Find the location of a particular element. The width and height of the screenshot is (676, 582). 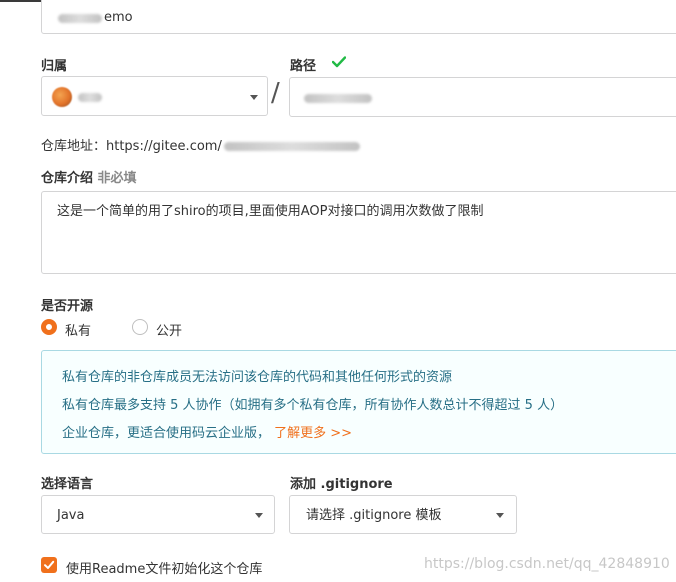

repo-url-label: 仓库地址：https://gitee.com/ is located at coordinates (131, 146).